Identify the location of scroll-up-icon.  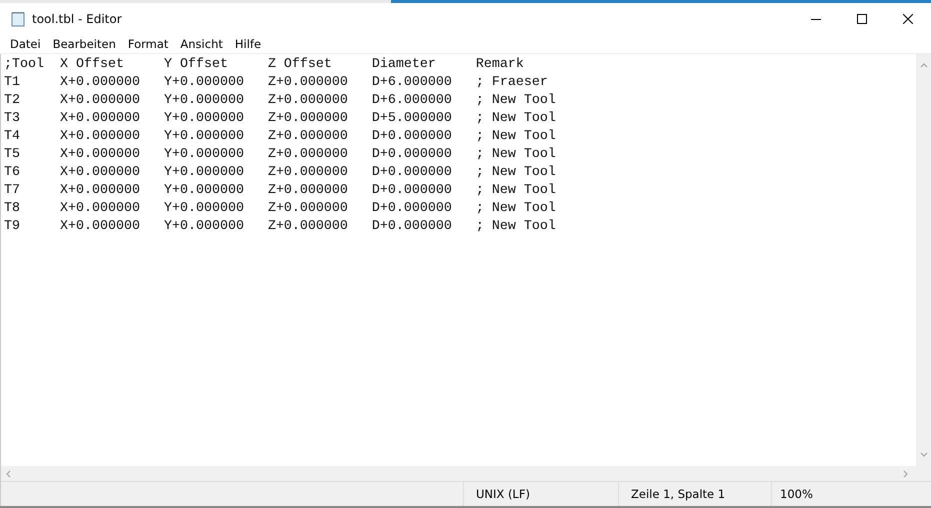
(924, 65).